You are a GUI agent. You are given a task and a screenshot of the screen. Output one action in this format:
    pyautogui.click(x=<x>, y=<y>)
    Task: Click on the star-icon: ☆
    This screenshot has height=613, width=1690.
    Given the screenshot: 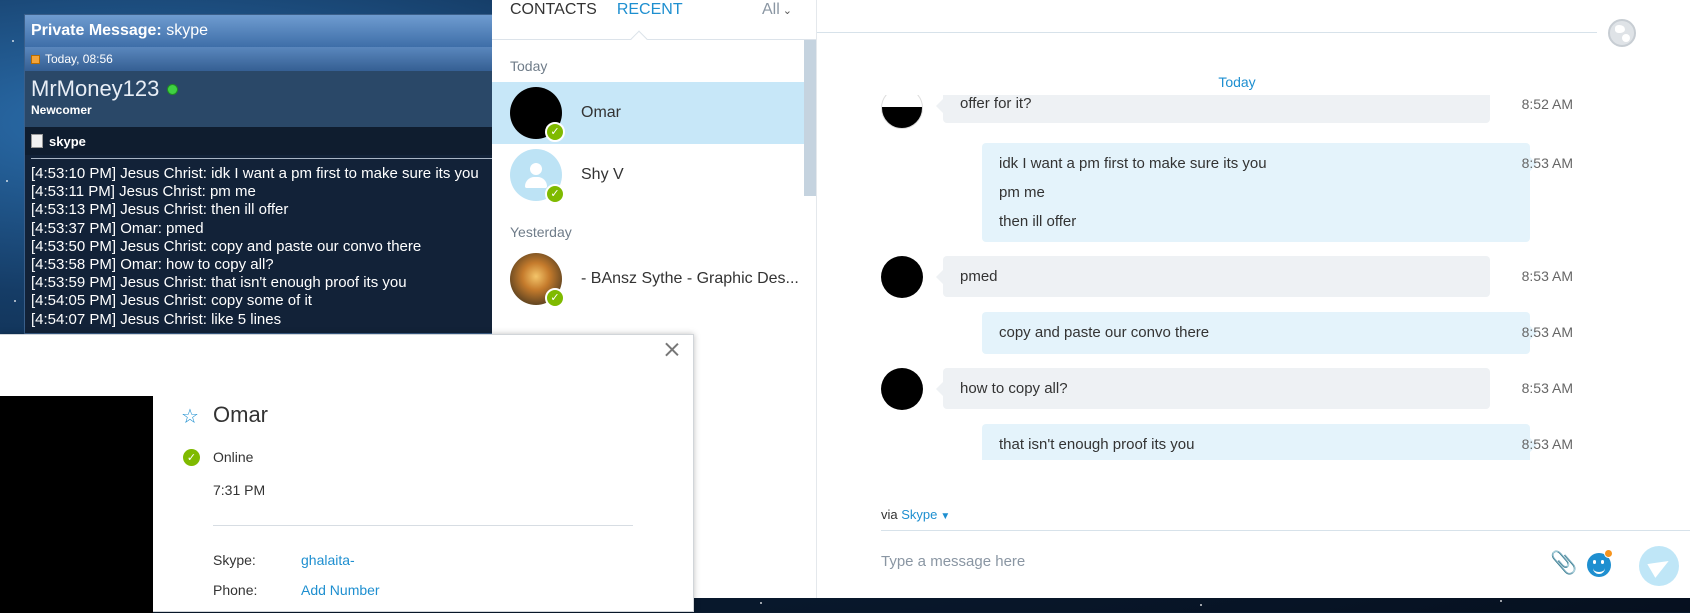 What is the action you would take?
    pyautogui.click(x=190, y=416)
    